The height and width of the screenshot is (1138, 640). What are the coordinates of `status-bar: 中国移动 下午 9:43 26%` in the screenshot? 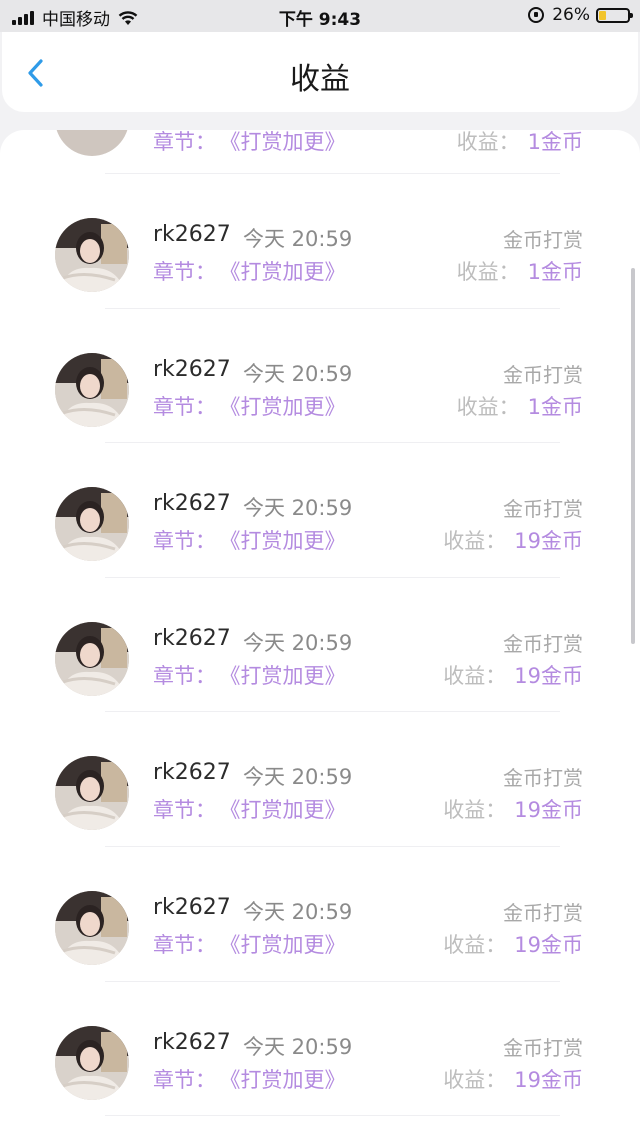 It's located at (320, 16).